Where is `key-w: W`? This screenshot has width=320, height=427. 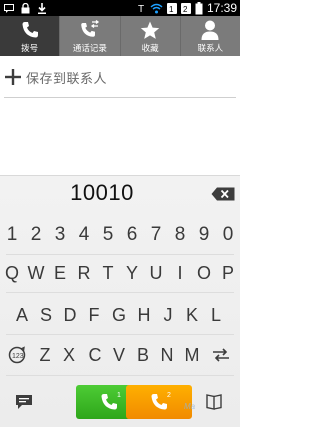 key-w: W is located at coordinates (36, 273).